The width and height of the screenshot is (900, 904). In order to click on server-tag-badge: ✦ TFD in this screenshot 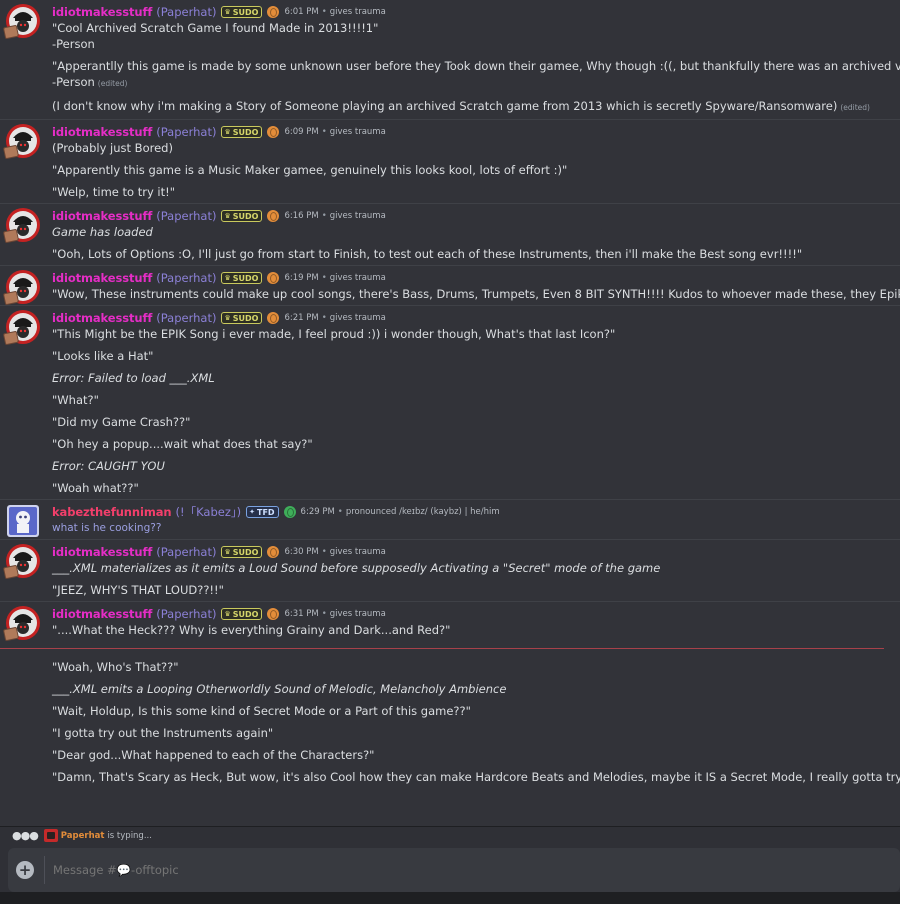, I will do `click(262, 512)`.